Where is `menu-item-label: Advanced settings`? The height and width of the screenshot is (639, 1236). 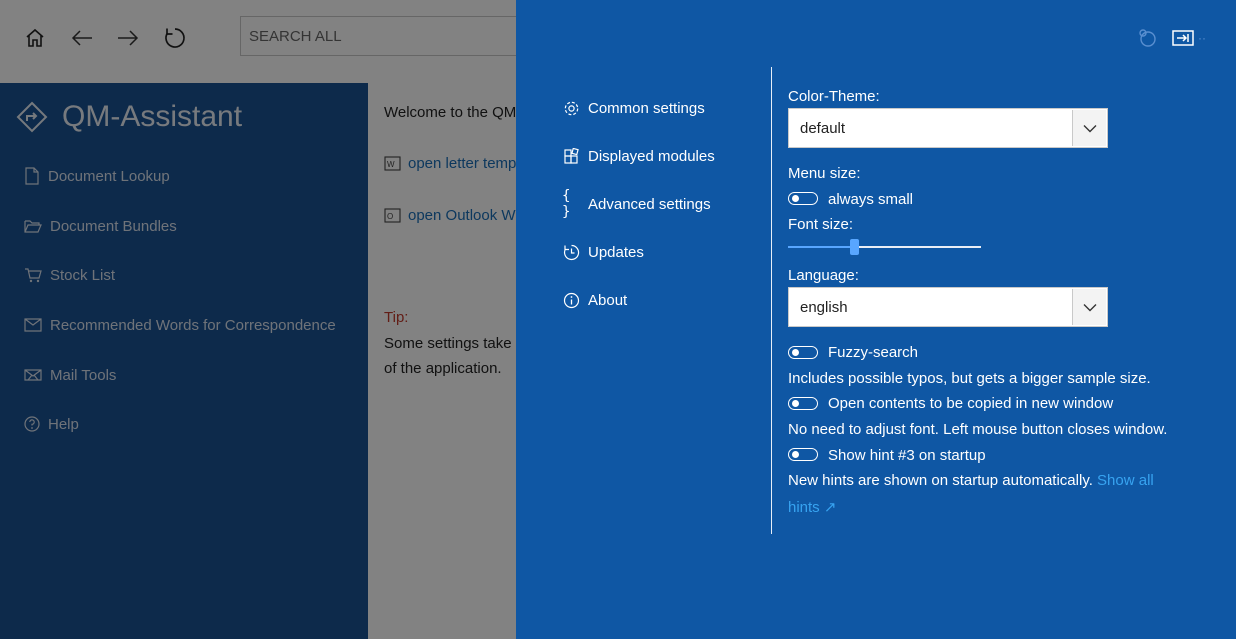
menu-item-label: Advanced settings is located at coordinates (649, 204).